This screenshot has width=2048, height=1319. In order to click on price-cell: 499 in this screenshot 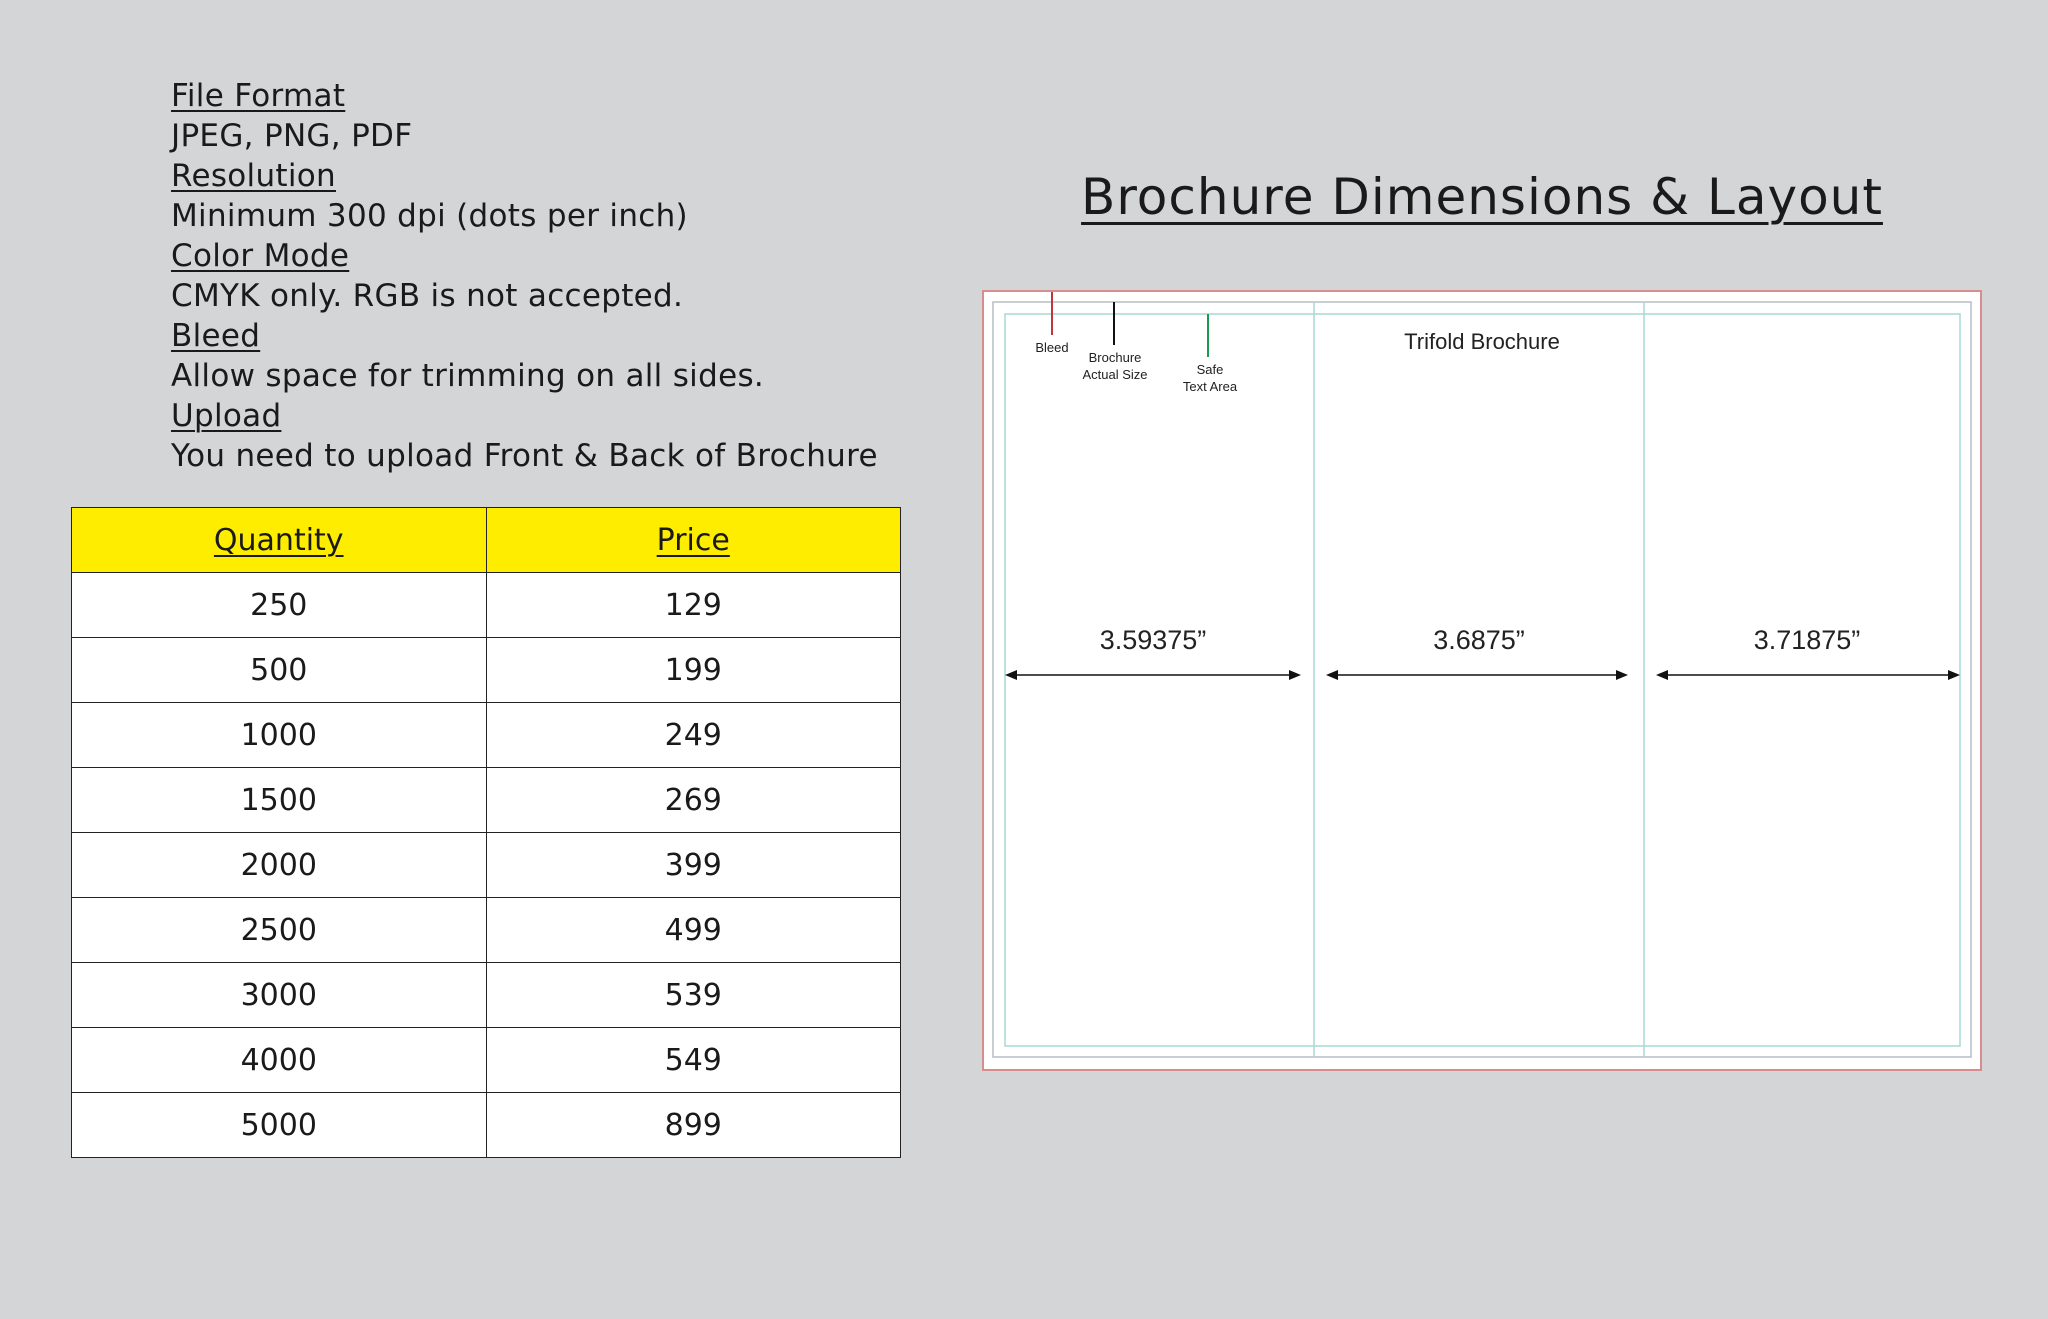, I will do `click(693, 930)`.